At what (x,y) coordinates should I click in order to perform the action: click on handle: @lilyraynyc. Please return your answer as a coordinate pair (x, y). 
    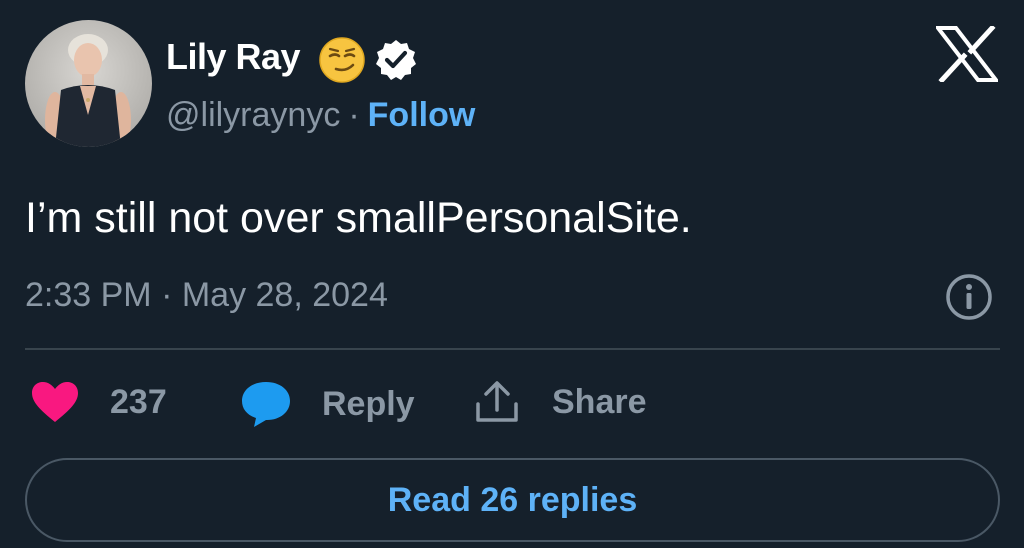
    Looking at the image, I should click on (253, 115).